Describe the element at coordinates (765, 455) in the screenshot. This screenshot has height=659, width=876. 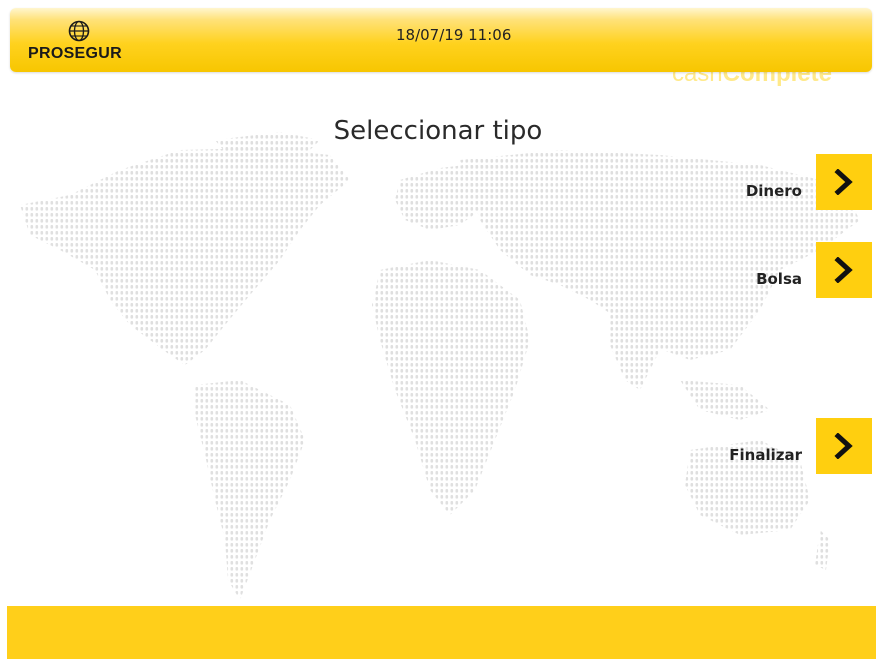
I see `option-finalizar-label: Finalizar` at that location.